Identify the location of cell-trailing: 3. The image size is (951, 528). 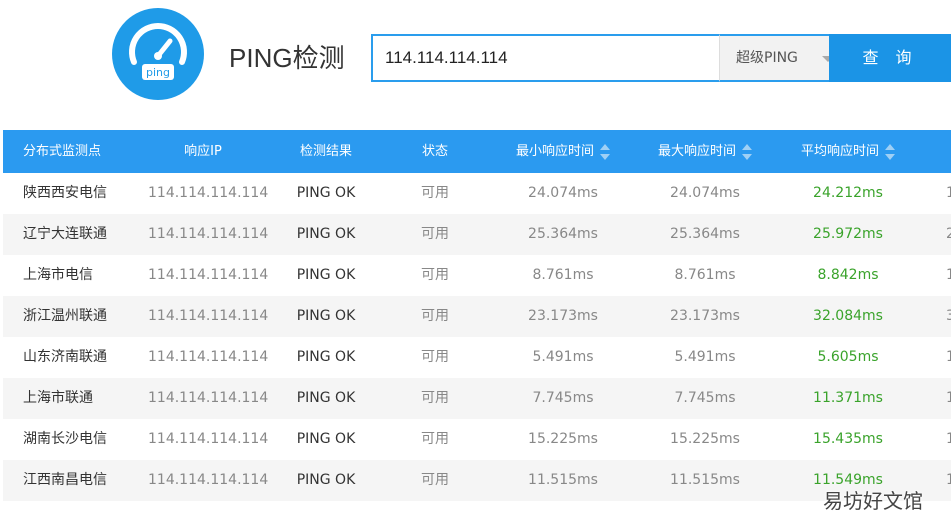
(948, 316).